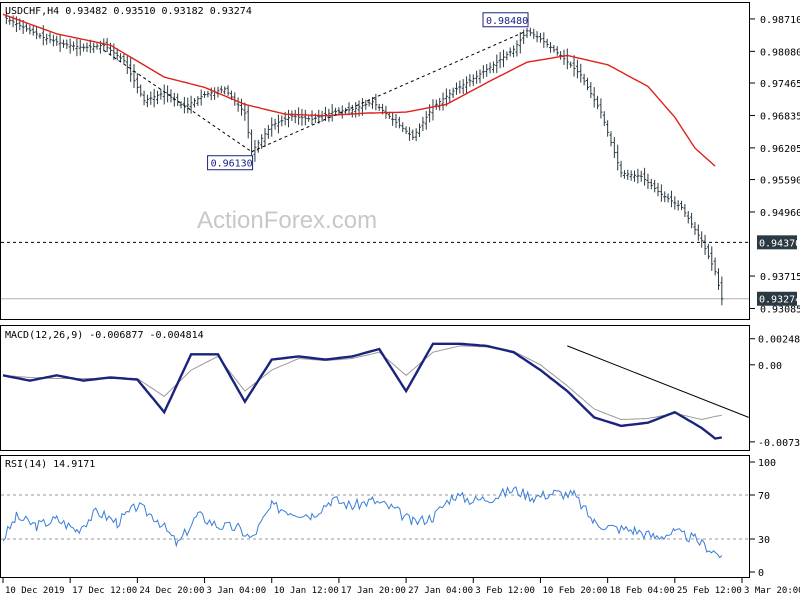  Describe the element at coordinates (779, 243) in the screenshot. I see `level-label: 0.94370` at that location.